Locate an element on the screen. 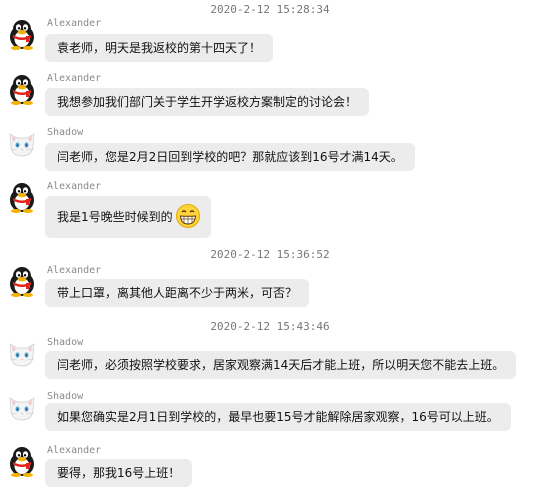 This screenshot has height=495, width=540. message-text: 袁老师，明天是我返校的第十四天了！ is located at coordinates (159, 48).